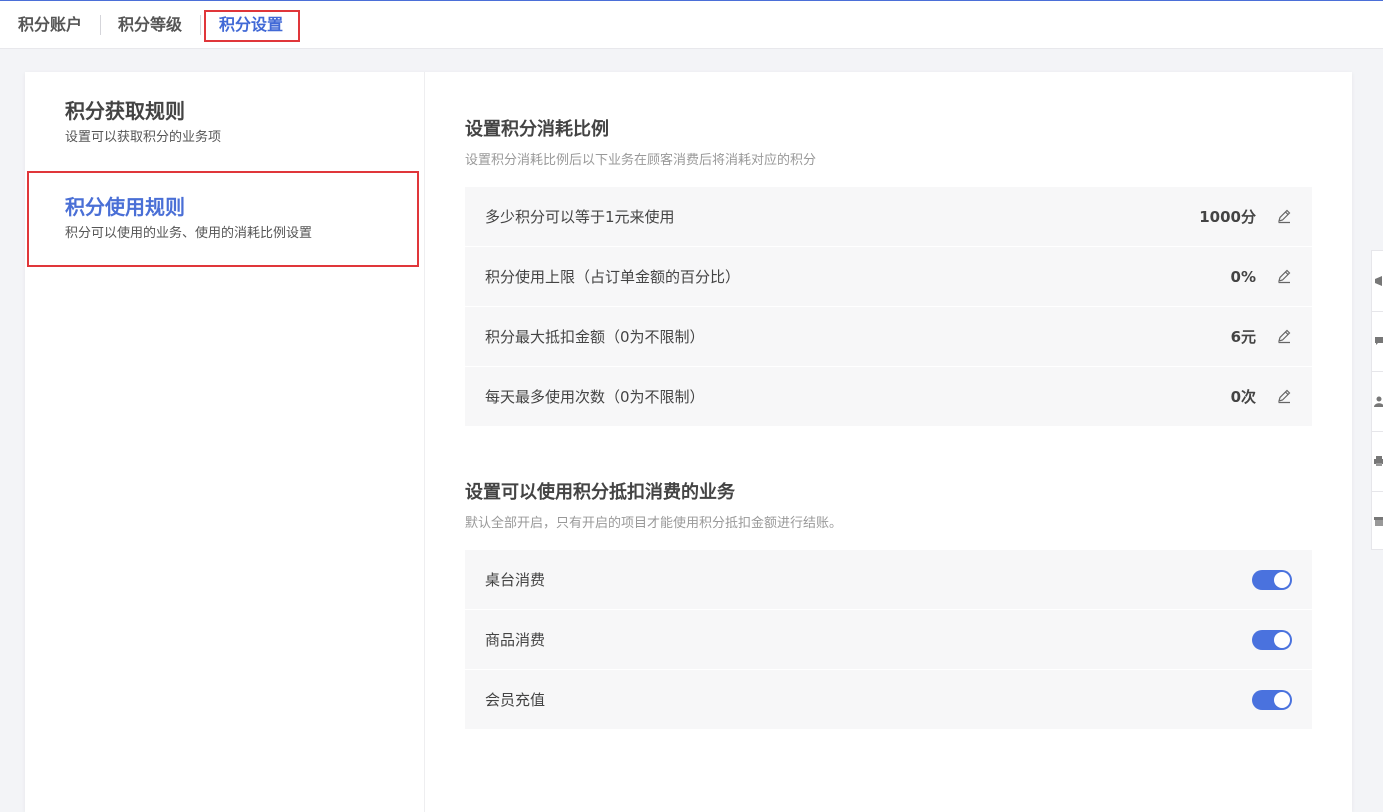 This screenshot has width=1383, height=812. What do you see at coordinates (641, 160) in the screenshot?
I see `ratio-section-desc: 设置积分消耗比例后以下业务在顾客消费后将消耗对应的积分` at bounding box center [641, 160].